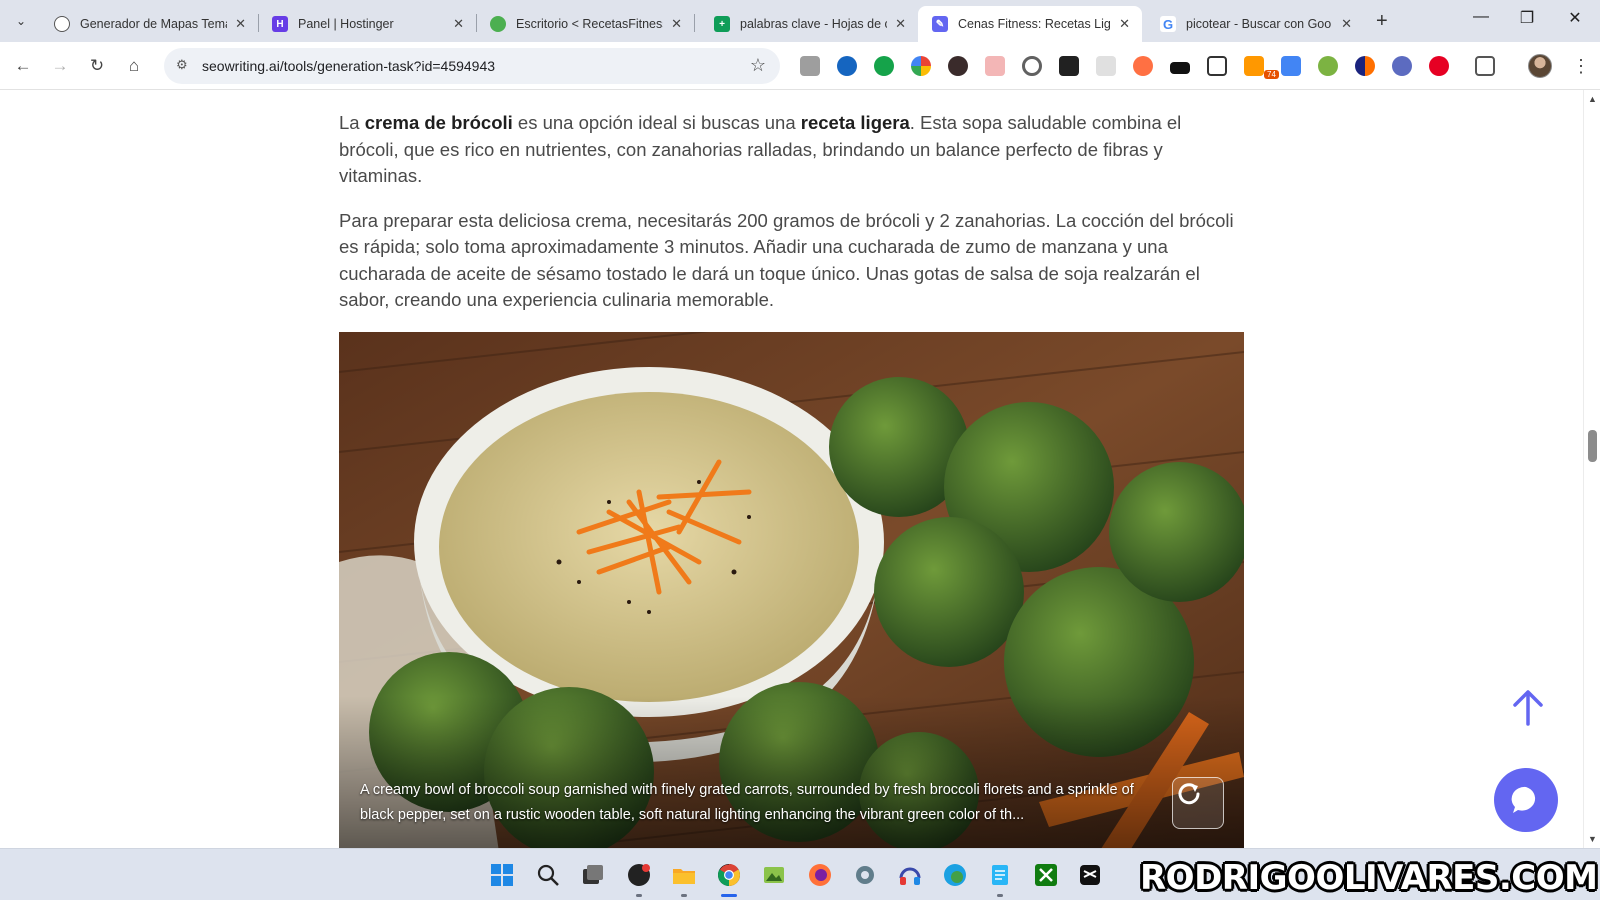  What do you see at coordinates (185, 66) in the screenshot?
I see `site-settings-icon: ⚙` at bounding box center [185, 66].